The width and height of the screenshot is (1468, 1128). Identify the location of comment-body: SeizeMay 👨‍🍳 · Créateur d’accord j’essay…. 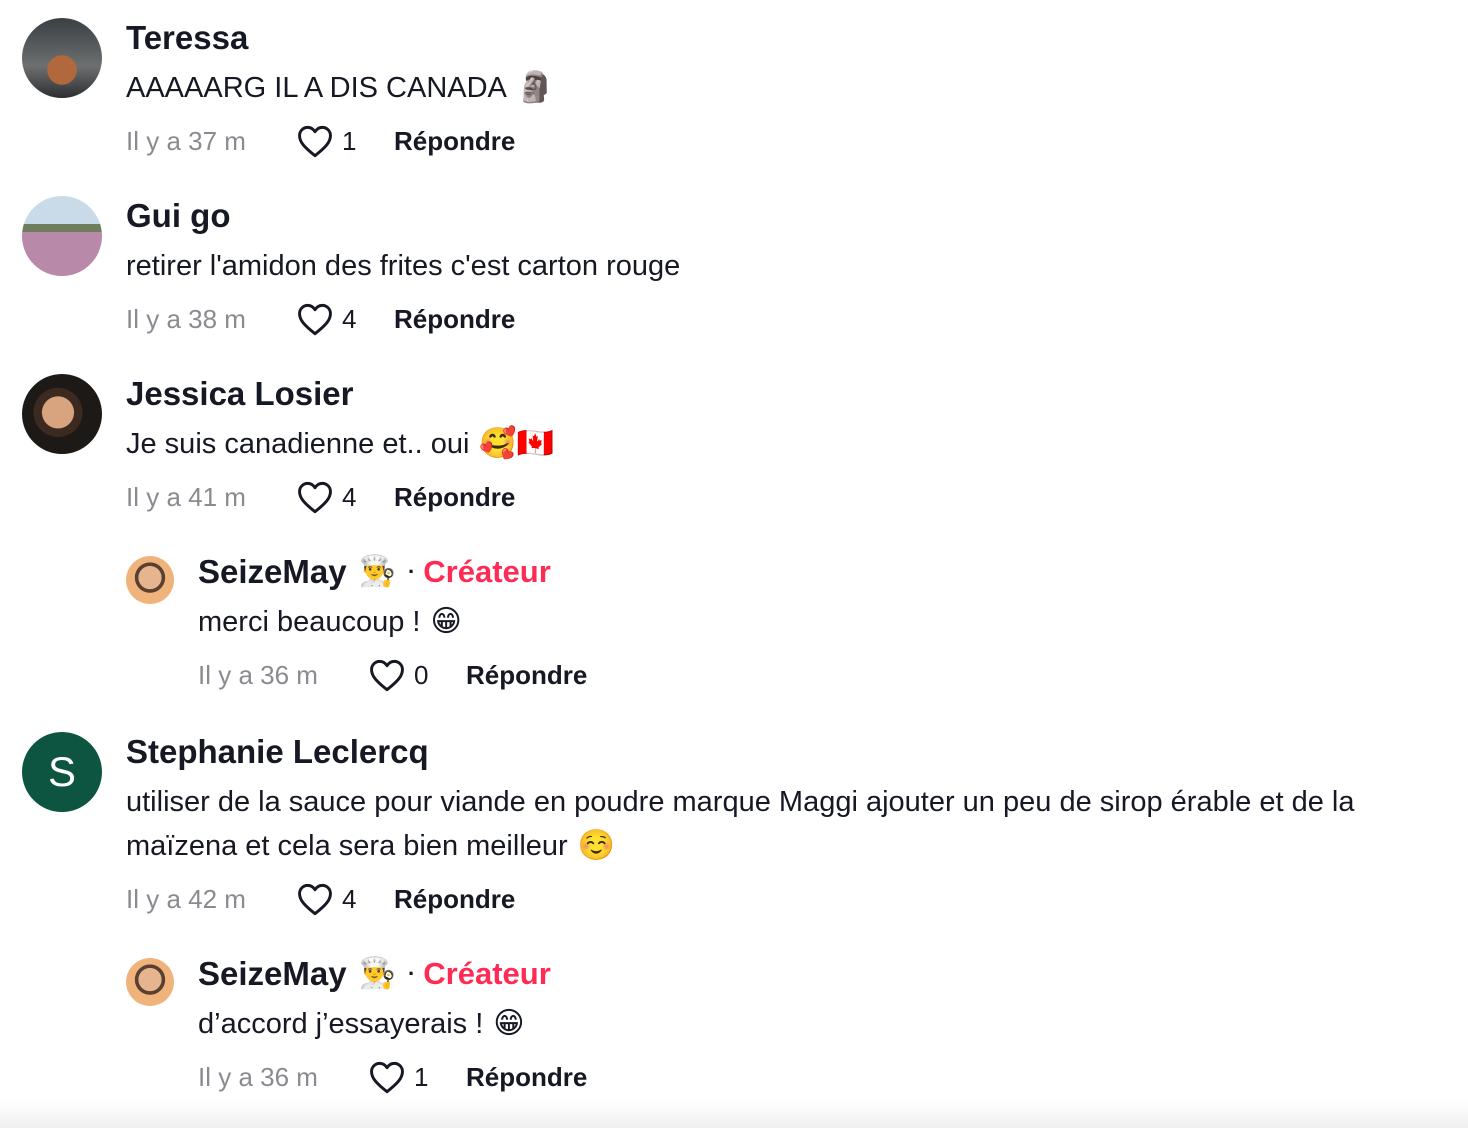
(823, 1024).